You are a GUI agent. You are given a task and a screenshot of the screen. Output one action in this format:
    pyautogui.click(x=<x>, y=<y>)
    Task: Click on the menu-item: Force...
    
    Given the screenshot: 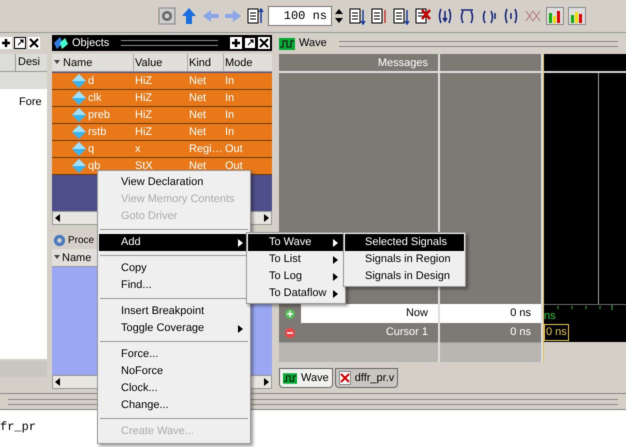 What is the action you would take?
    pyautogui.click(x=174, y=354)
    